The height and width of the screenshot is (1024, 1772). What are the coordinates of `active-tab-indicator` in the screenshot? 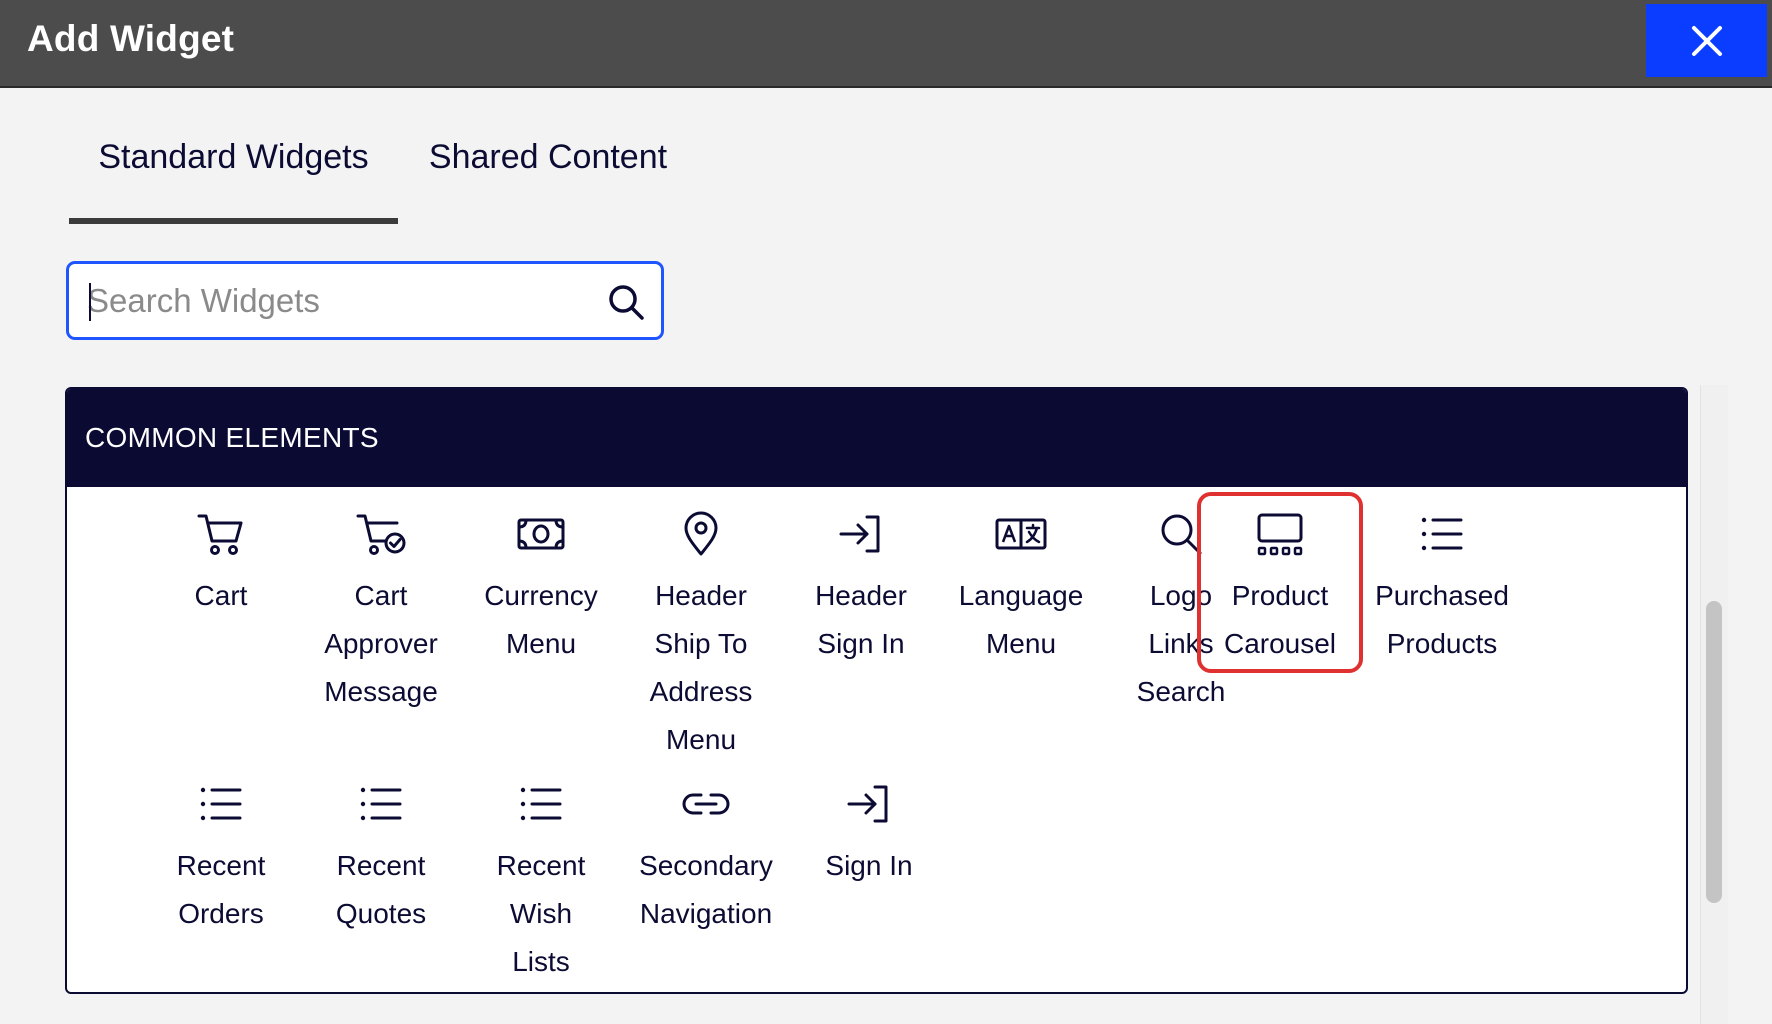 It's located at (233, 221).